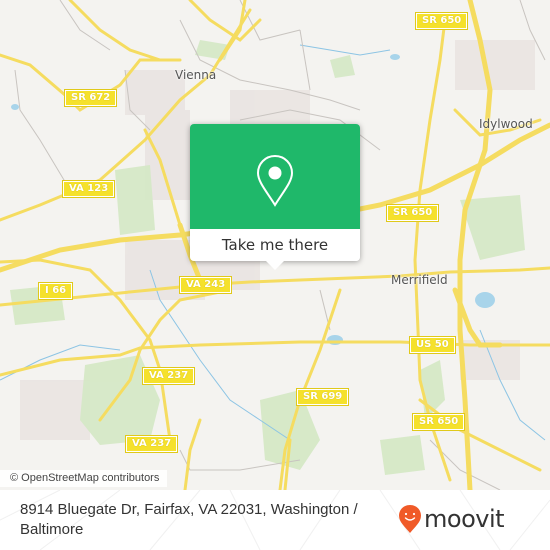 The width and height of the screenshot is (550, 550). What do you see at coordinates (88, 189) in the screenshot?
I see `route-shield-va123: VA 123` at bounding box center [88, 189].